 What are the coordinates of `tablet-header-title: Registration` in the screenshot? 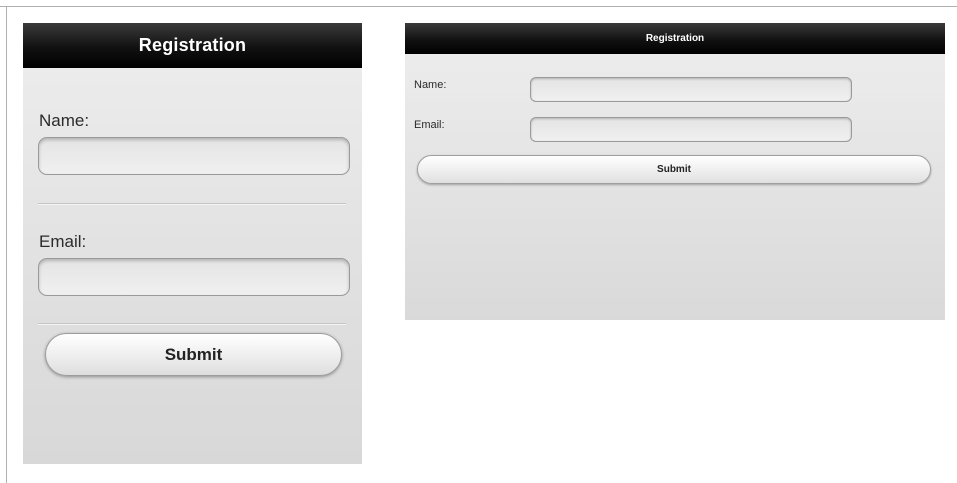 It's located at (675, 38).